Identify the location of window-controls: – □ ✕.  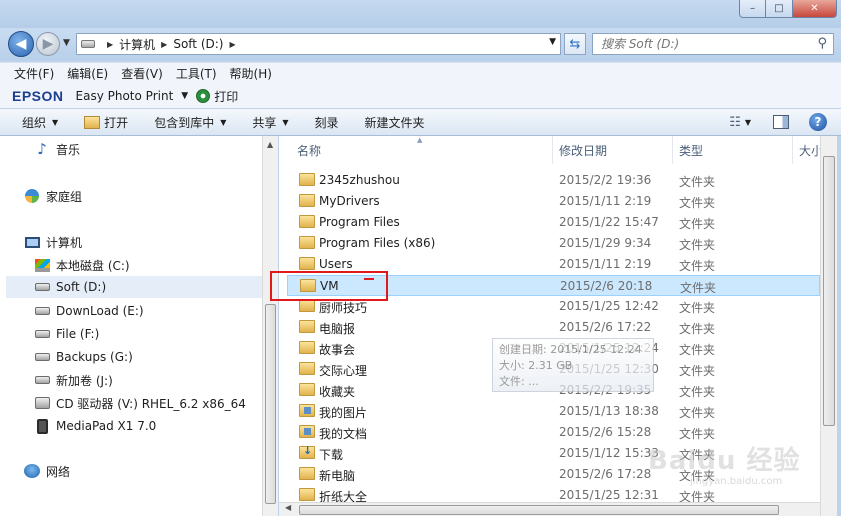
(788, 9).